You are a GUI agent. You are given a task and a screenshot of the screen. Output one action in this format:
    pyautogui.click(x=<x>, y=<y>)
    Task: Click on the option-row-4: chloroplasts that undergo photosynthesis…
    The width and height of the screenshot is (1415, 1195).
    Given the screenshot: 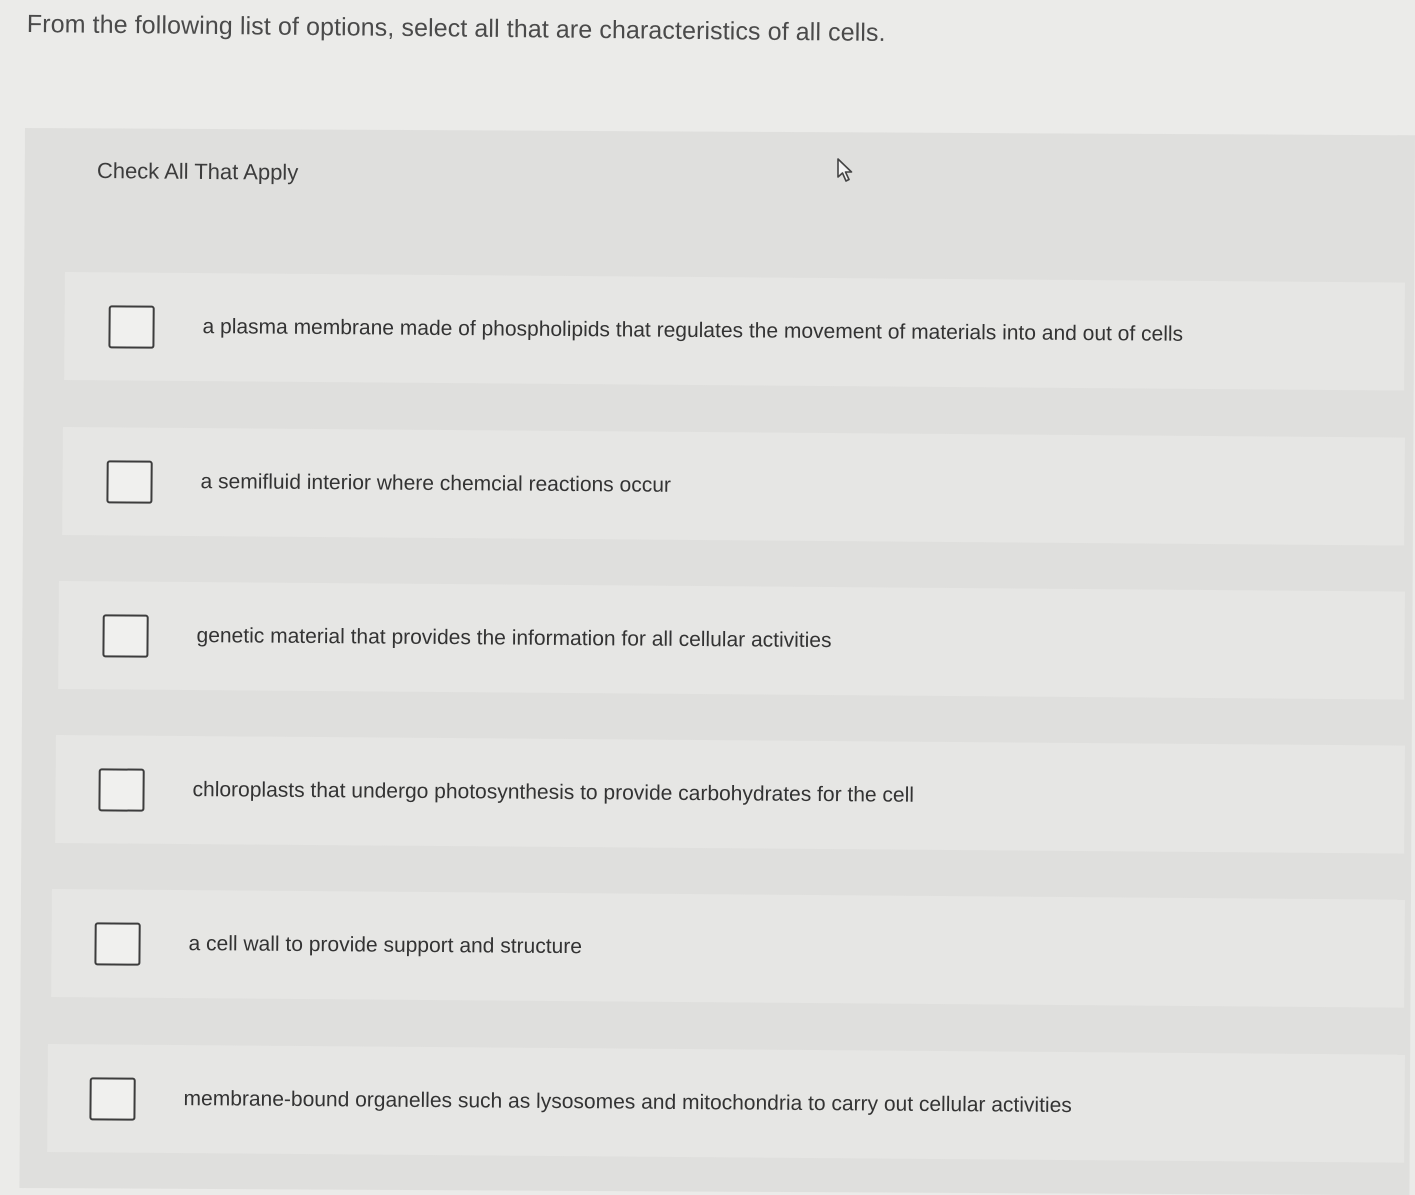 What is the action you would take?
    pyautogui.click(x=730, y=794)
    